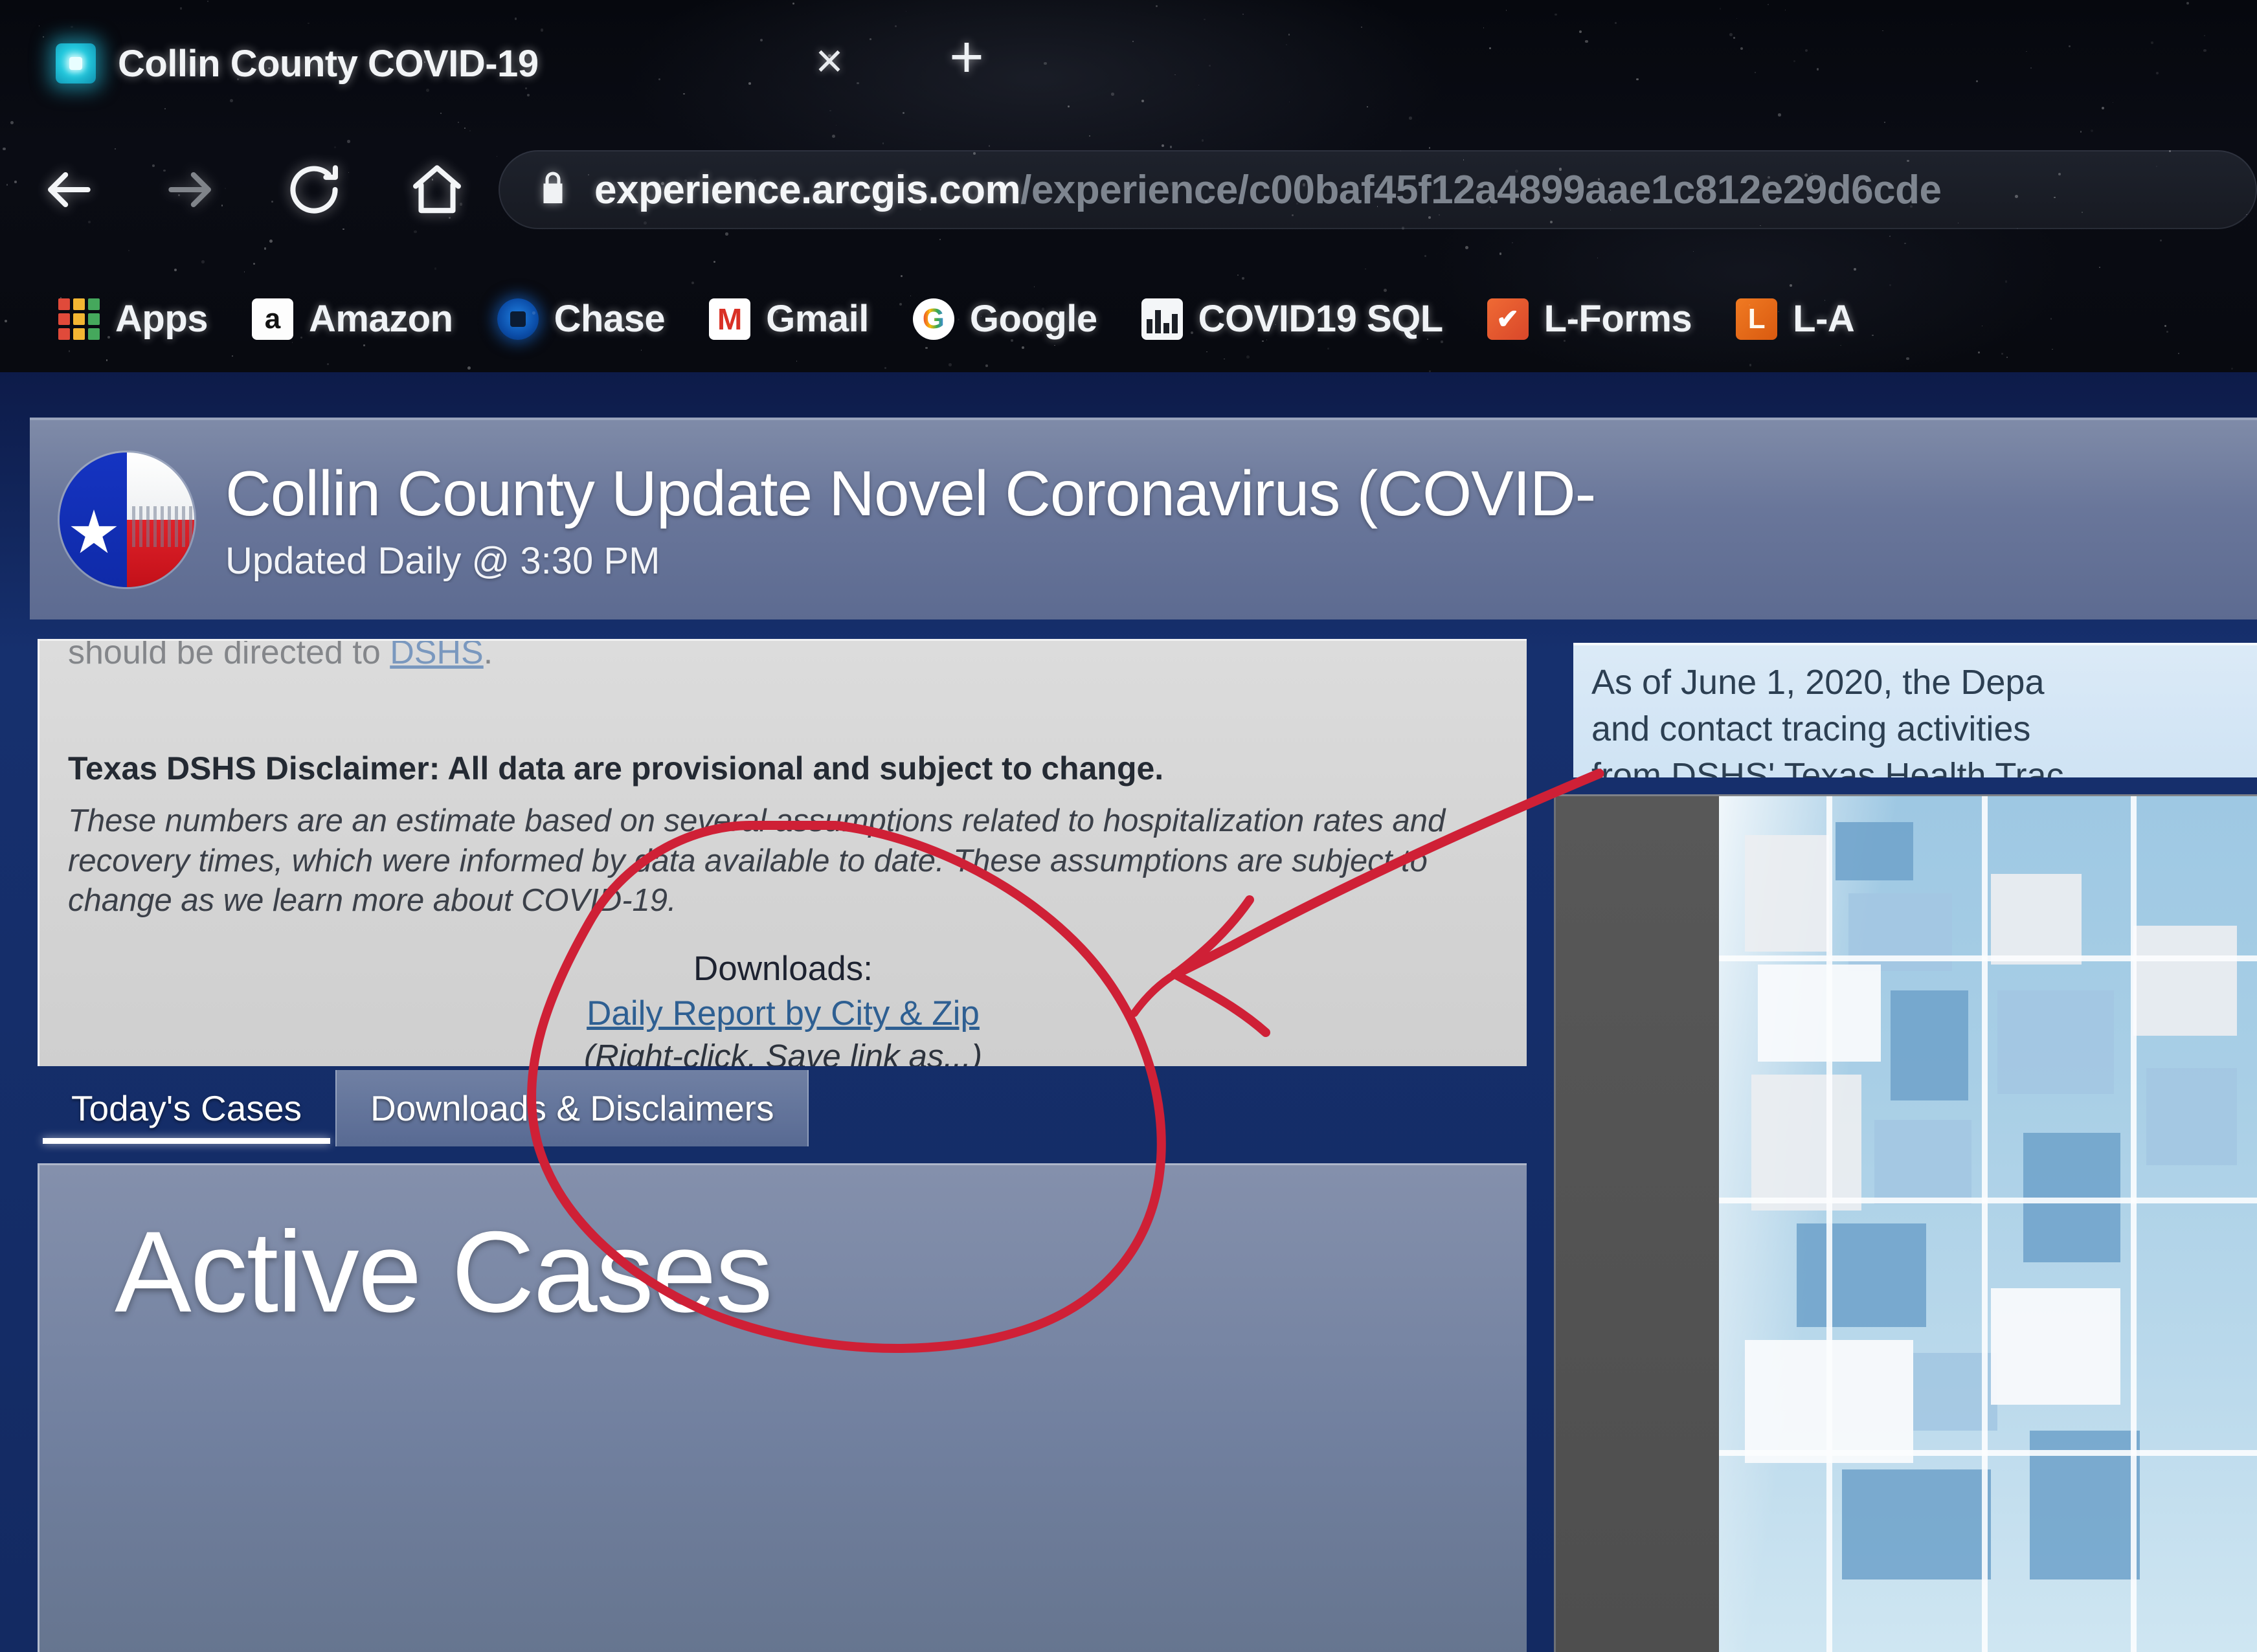  I want to click on chase-icon, so click(518, 319).